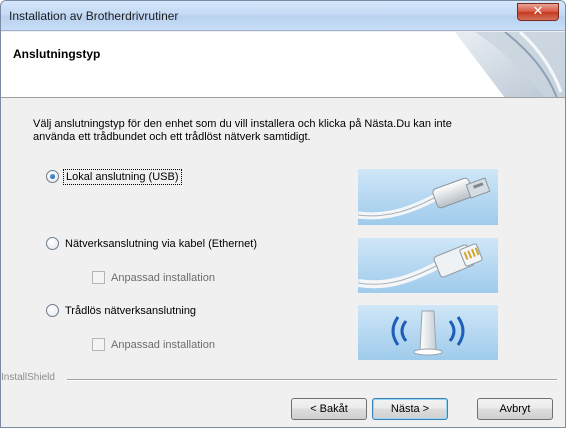 The image size is (566, 428). What do you see at coordinates (161, 244) in the screenshot?
I see `radio-ethernet-label: Nätverksanslutning via kabel (Ethernet)` at bounding box center [161, 244].